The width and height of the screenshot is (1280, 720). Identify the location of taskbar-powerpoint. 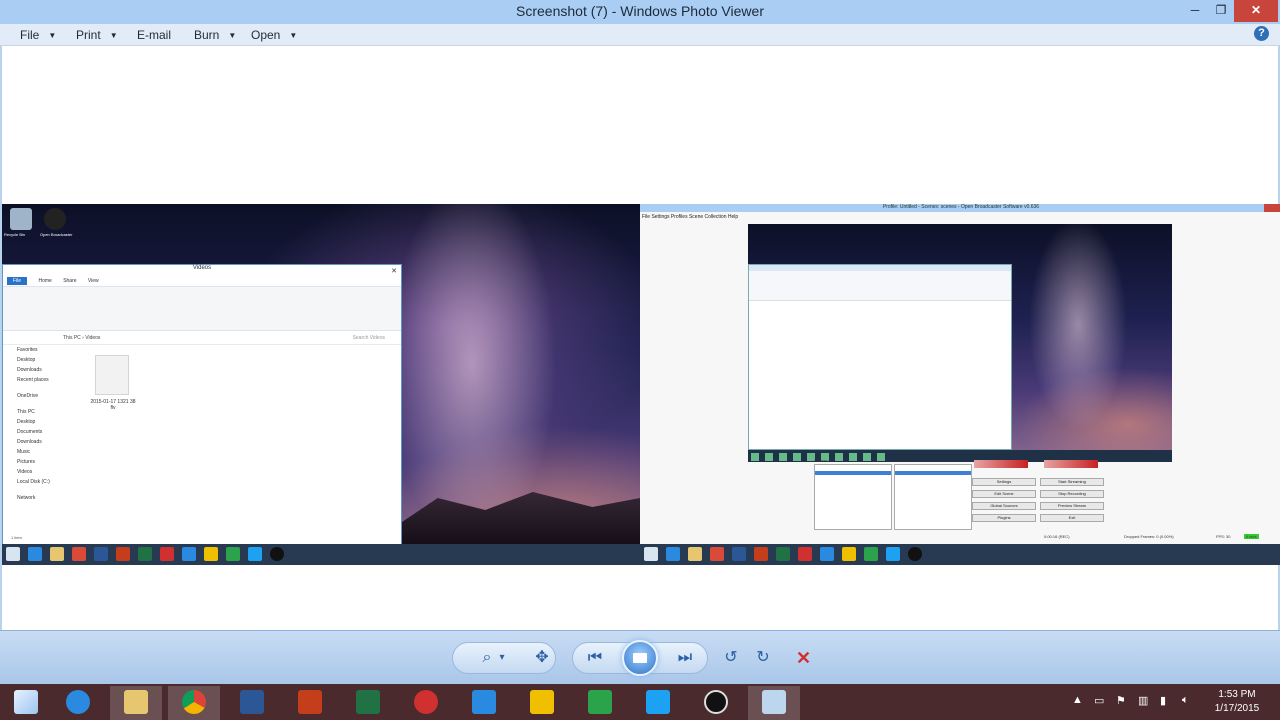
(310, 703).